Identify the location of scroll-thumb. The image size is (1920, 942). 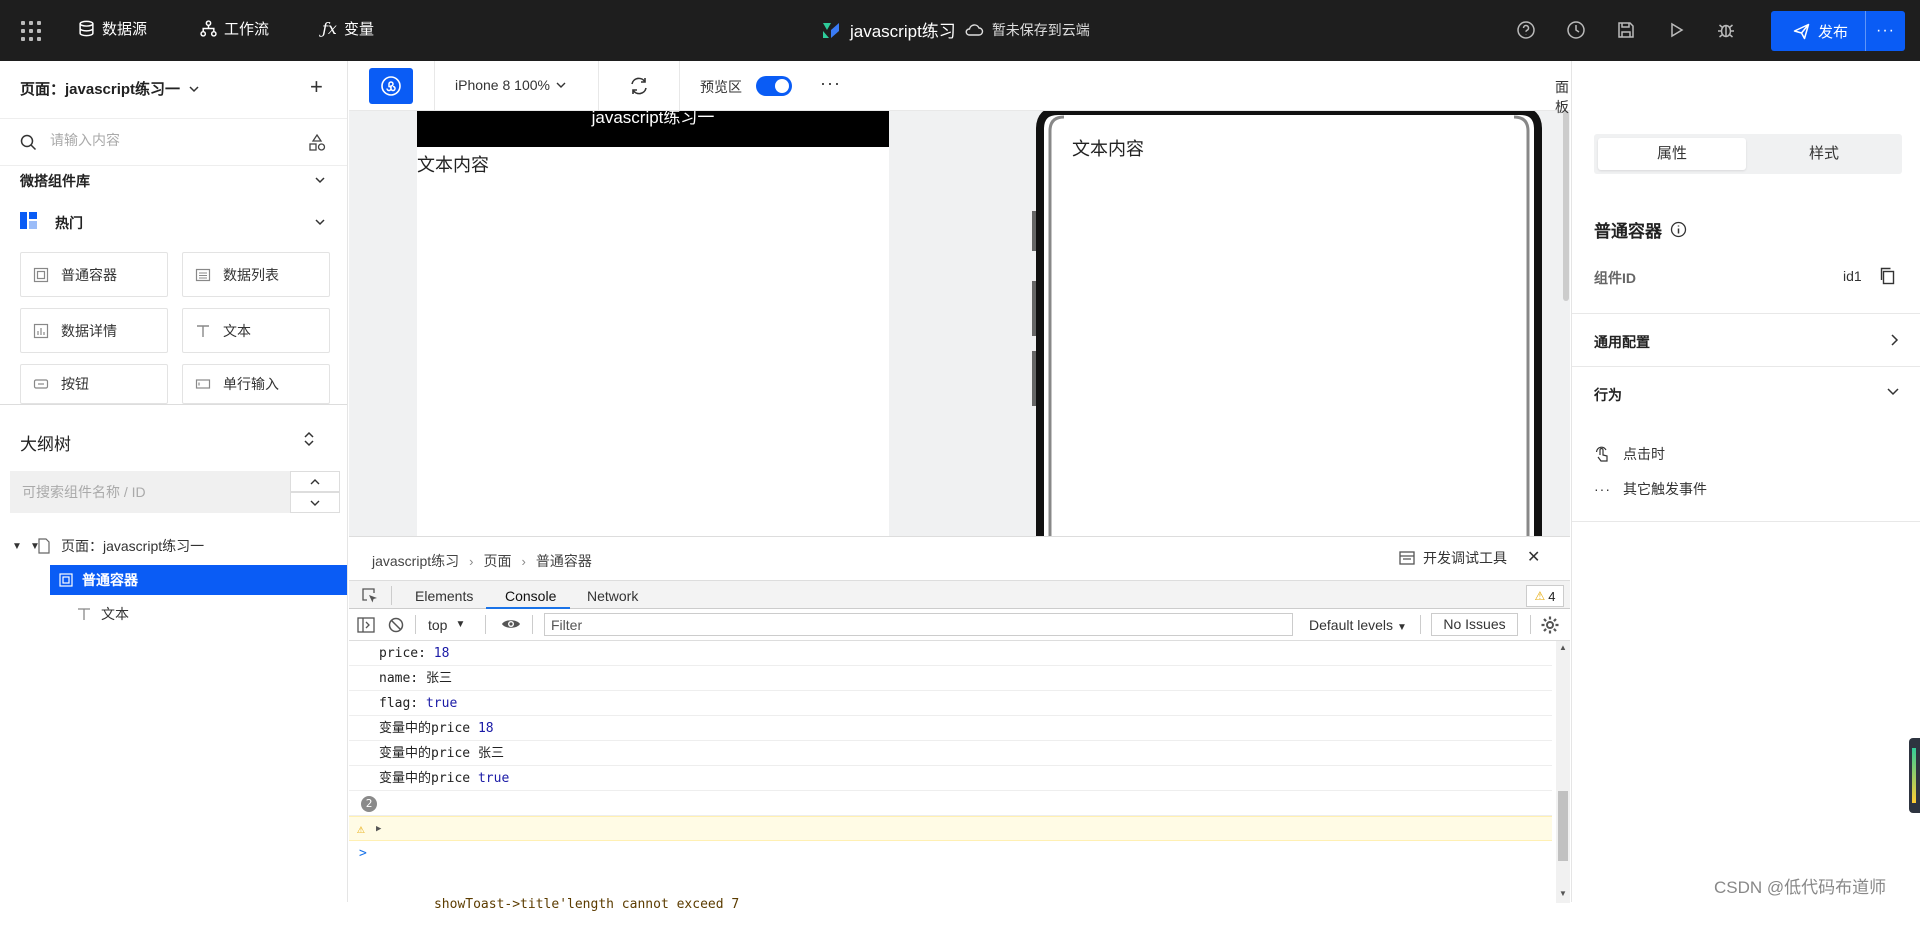
(1563, 826).